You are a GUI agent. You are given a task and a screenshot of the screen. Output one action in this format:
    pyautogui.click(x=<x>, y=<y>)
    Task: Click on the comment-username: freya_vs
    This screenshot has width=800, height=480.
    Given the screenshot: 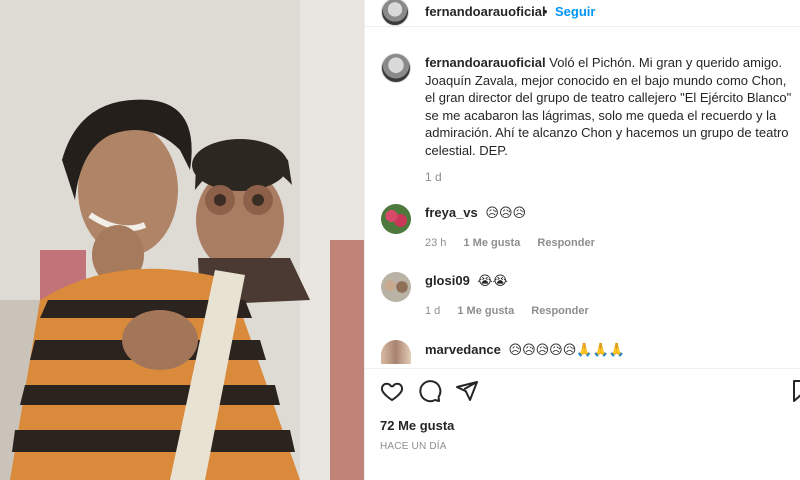 What is the action you would take?
    pyautogui.click(x=451, y=212)
    